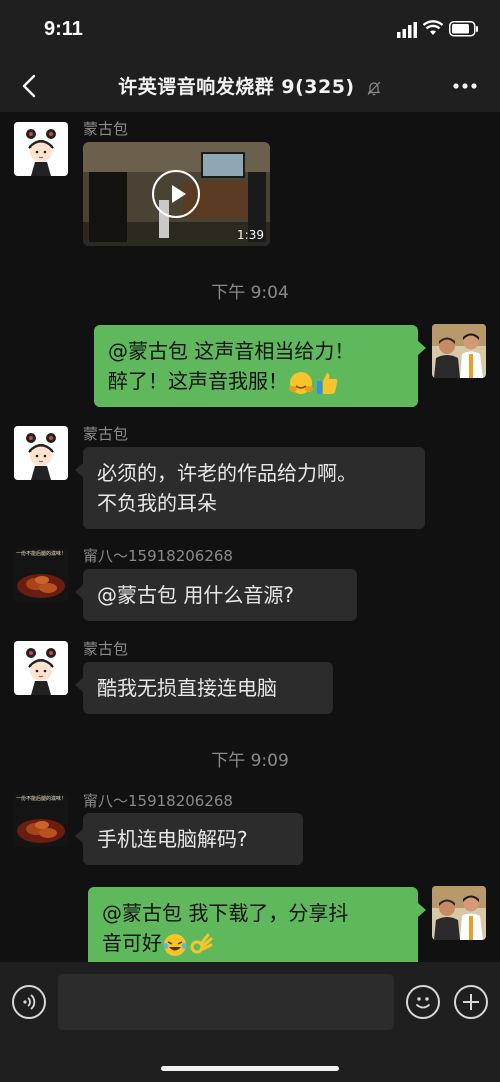 The width and height of the screenshot is (500, 1082). What do you see at coordinates (236, 87) in the screenshot?
I see `chat-title: 许英谔音响发烧群 9(325)` at bounding box center [236, 87].